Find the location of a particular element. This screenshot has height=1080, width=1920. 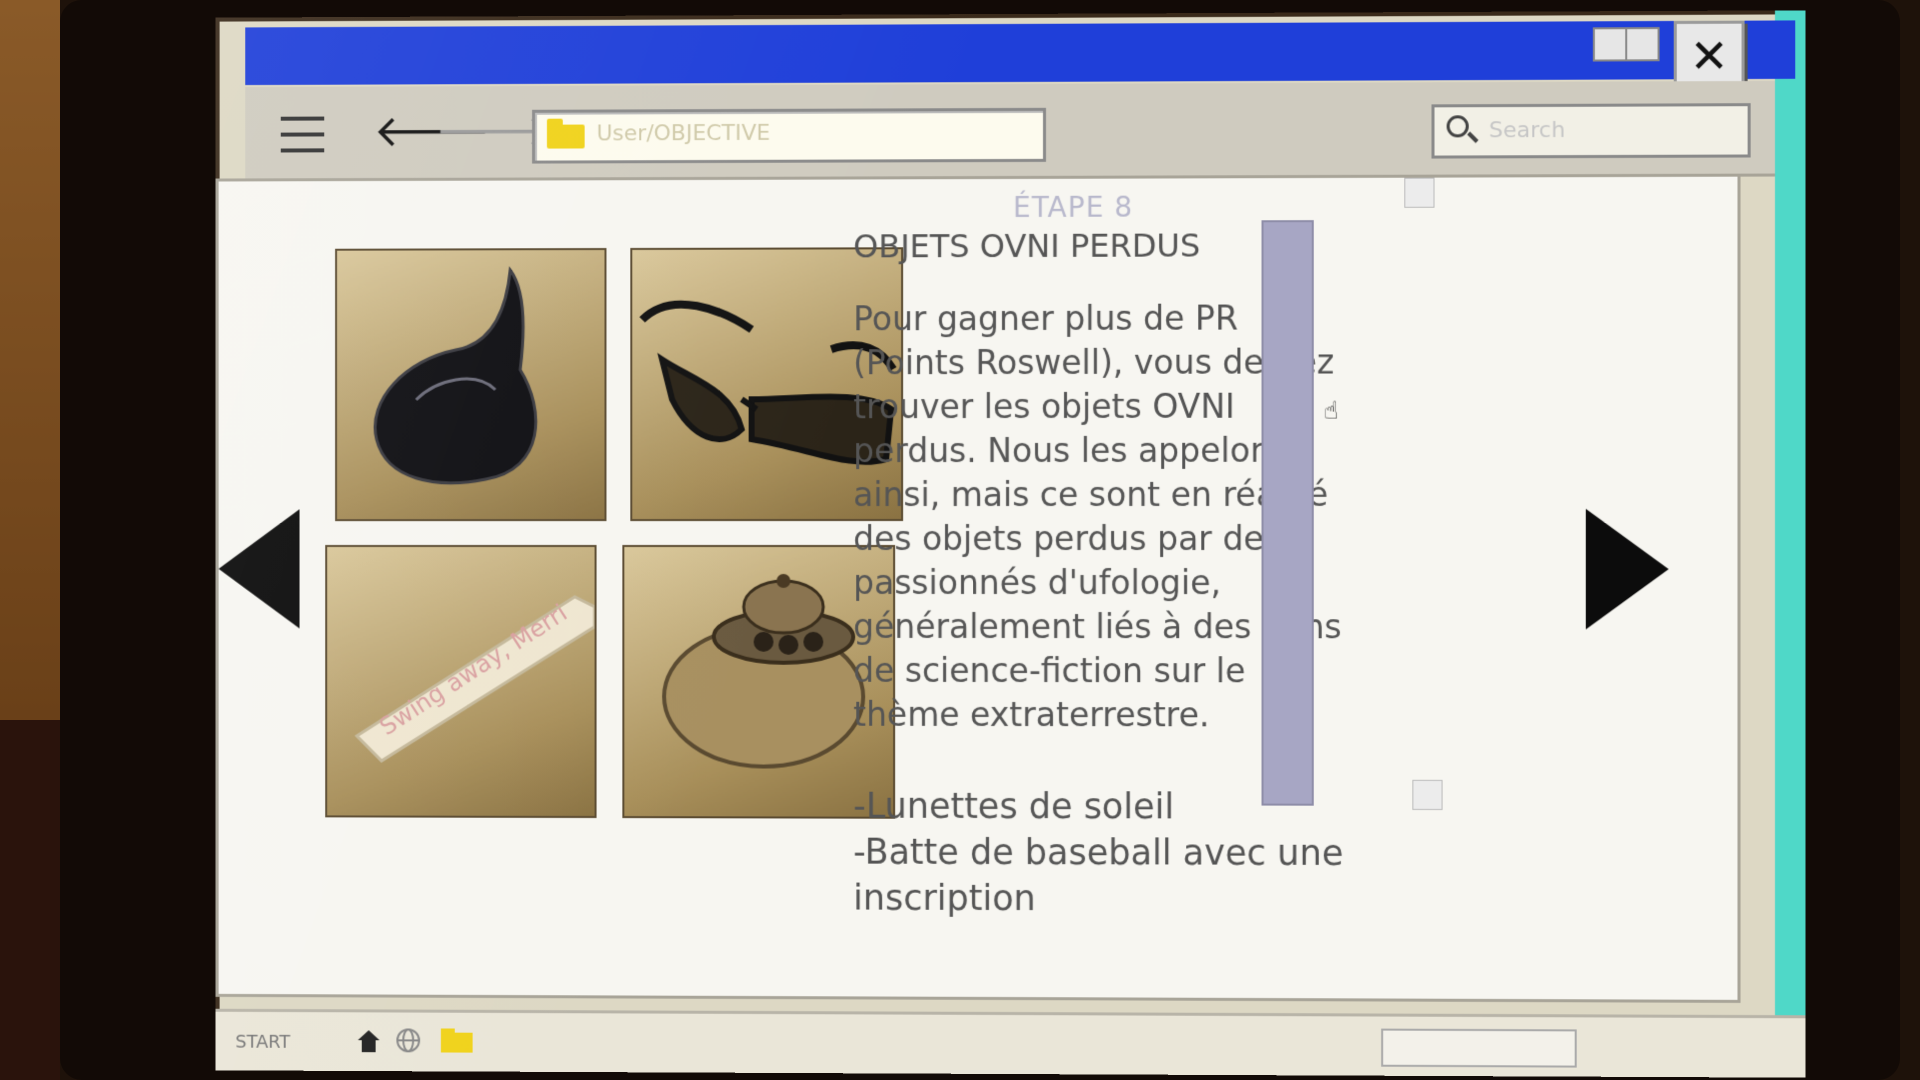

list-item: -Batte de baseball avec une is located at coordinates (1098, 853).